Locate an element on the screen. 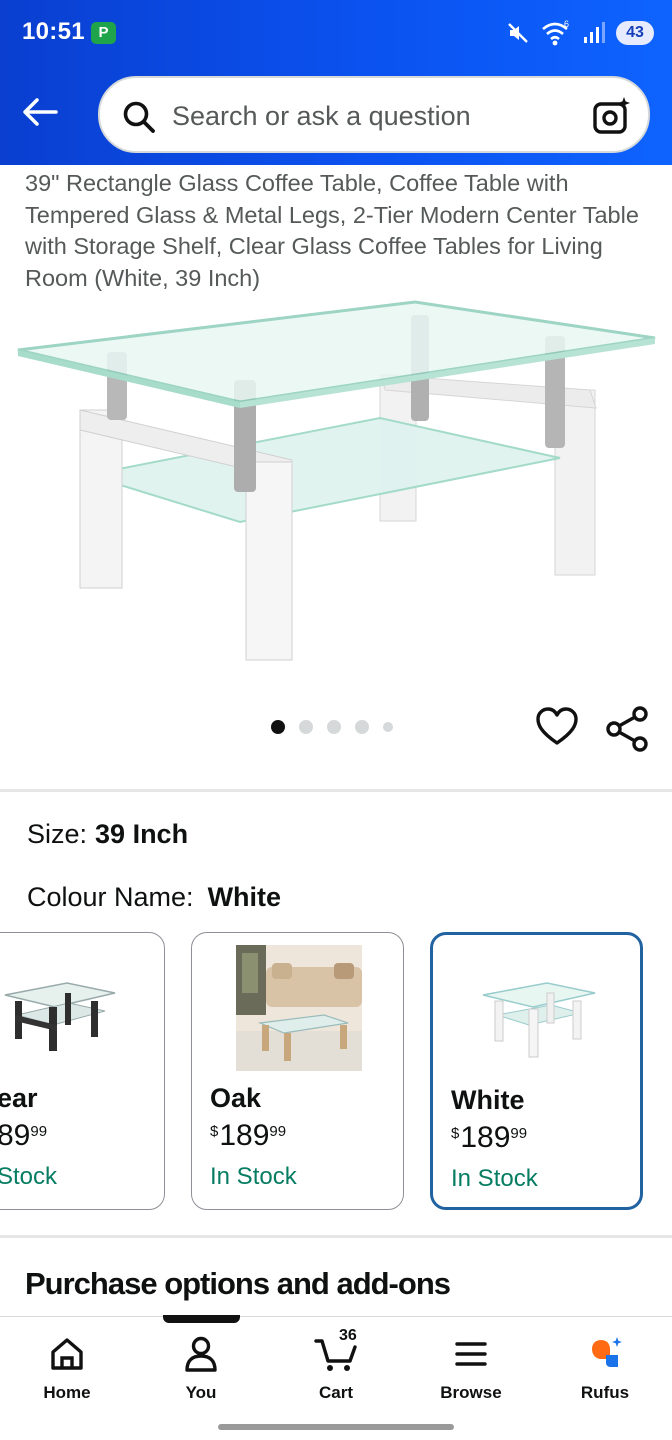 The height and width of the screenshot is (1440, 672). colour-selection: Colour Name: White is located at coordinates (154, 897).